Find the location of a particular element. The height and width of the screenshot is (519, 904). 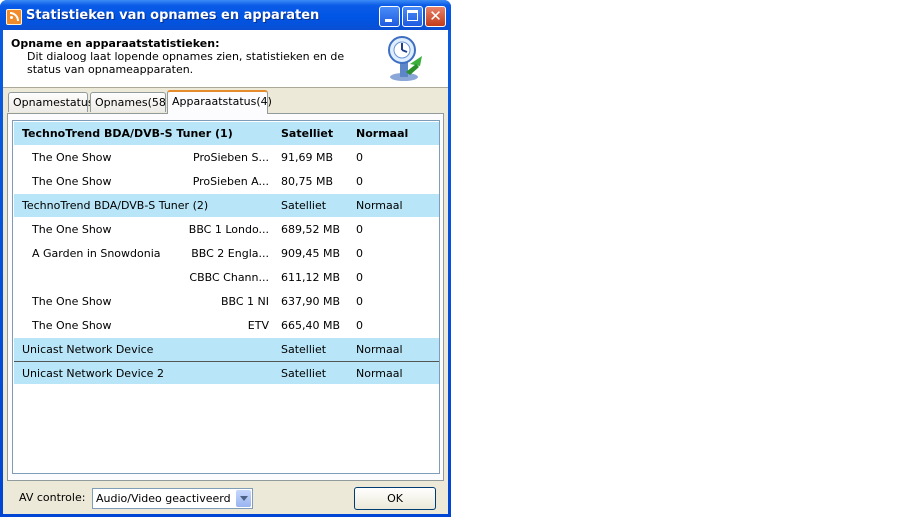

chevron-down-icon is located at coordinates (243, 498).